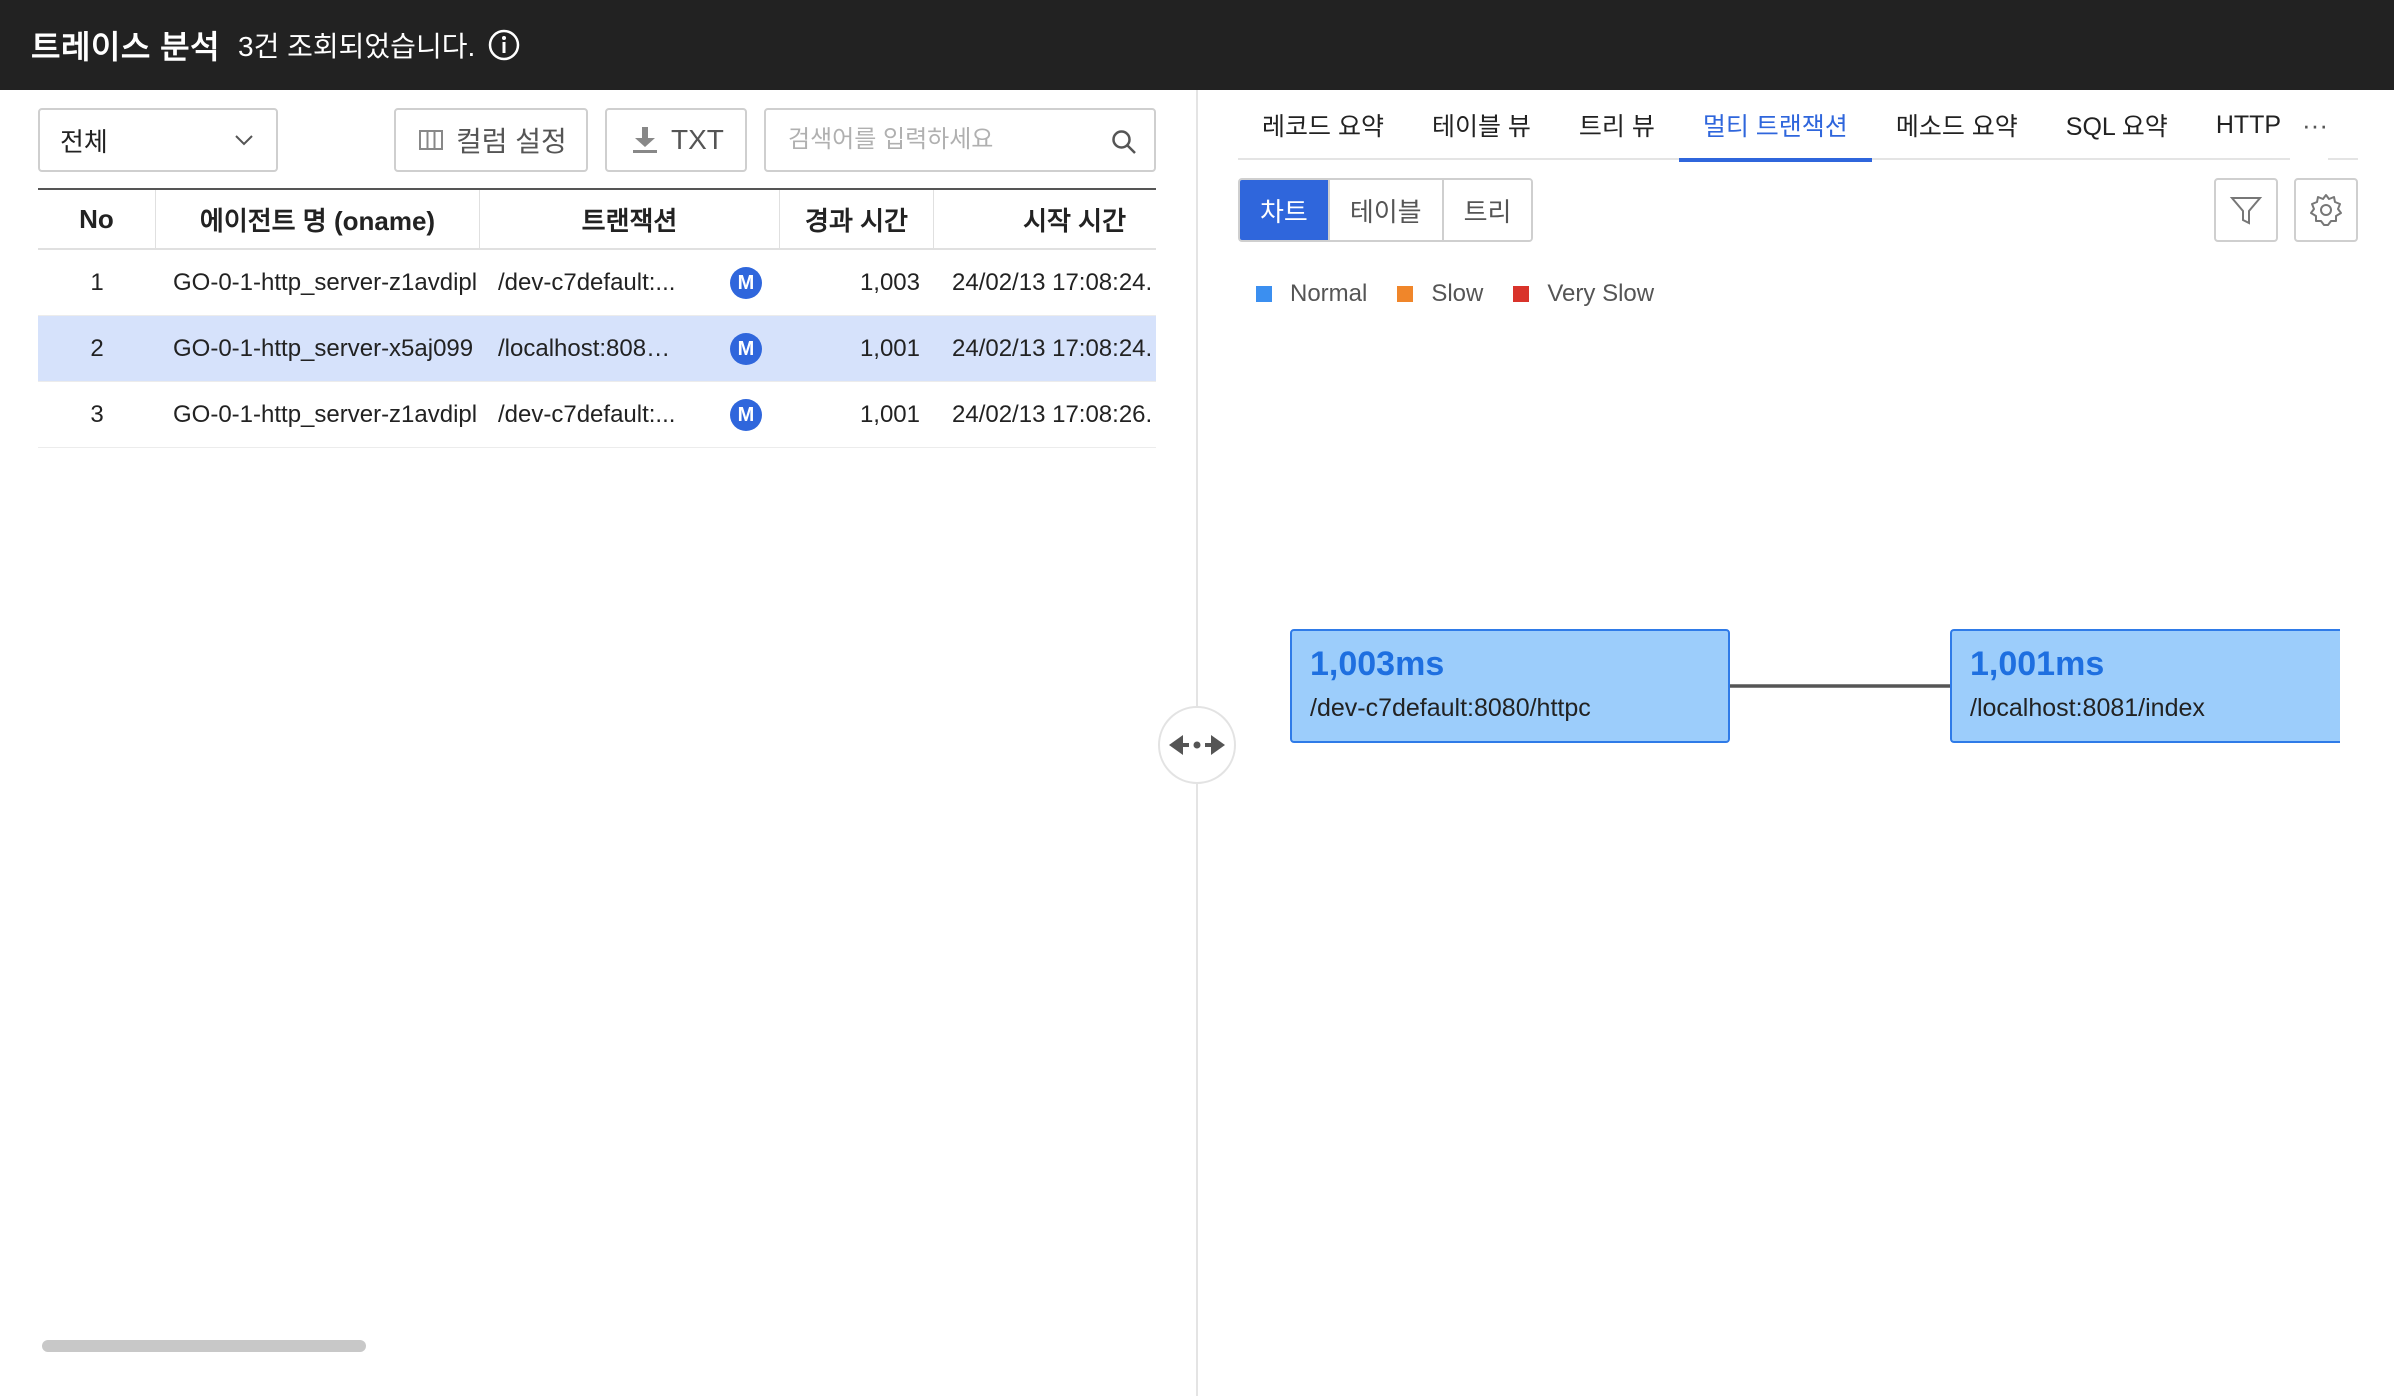  I want to click on gear-icon, so click(2326, 210).